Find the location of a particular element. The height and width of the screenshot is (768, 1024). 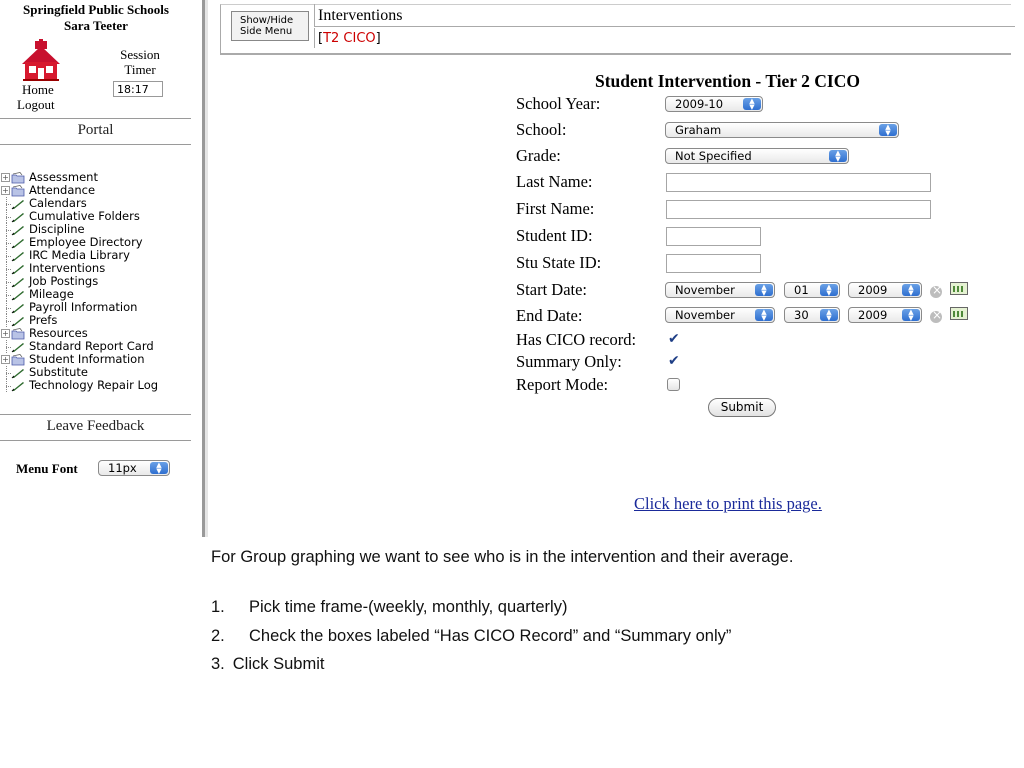

school-year-label: School Year: is located at coordinates (558, 103).